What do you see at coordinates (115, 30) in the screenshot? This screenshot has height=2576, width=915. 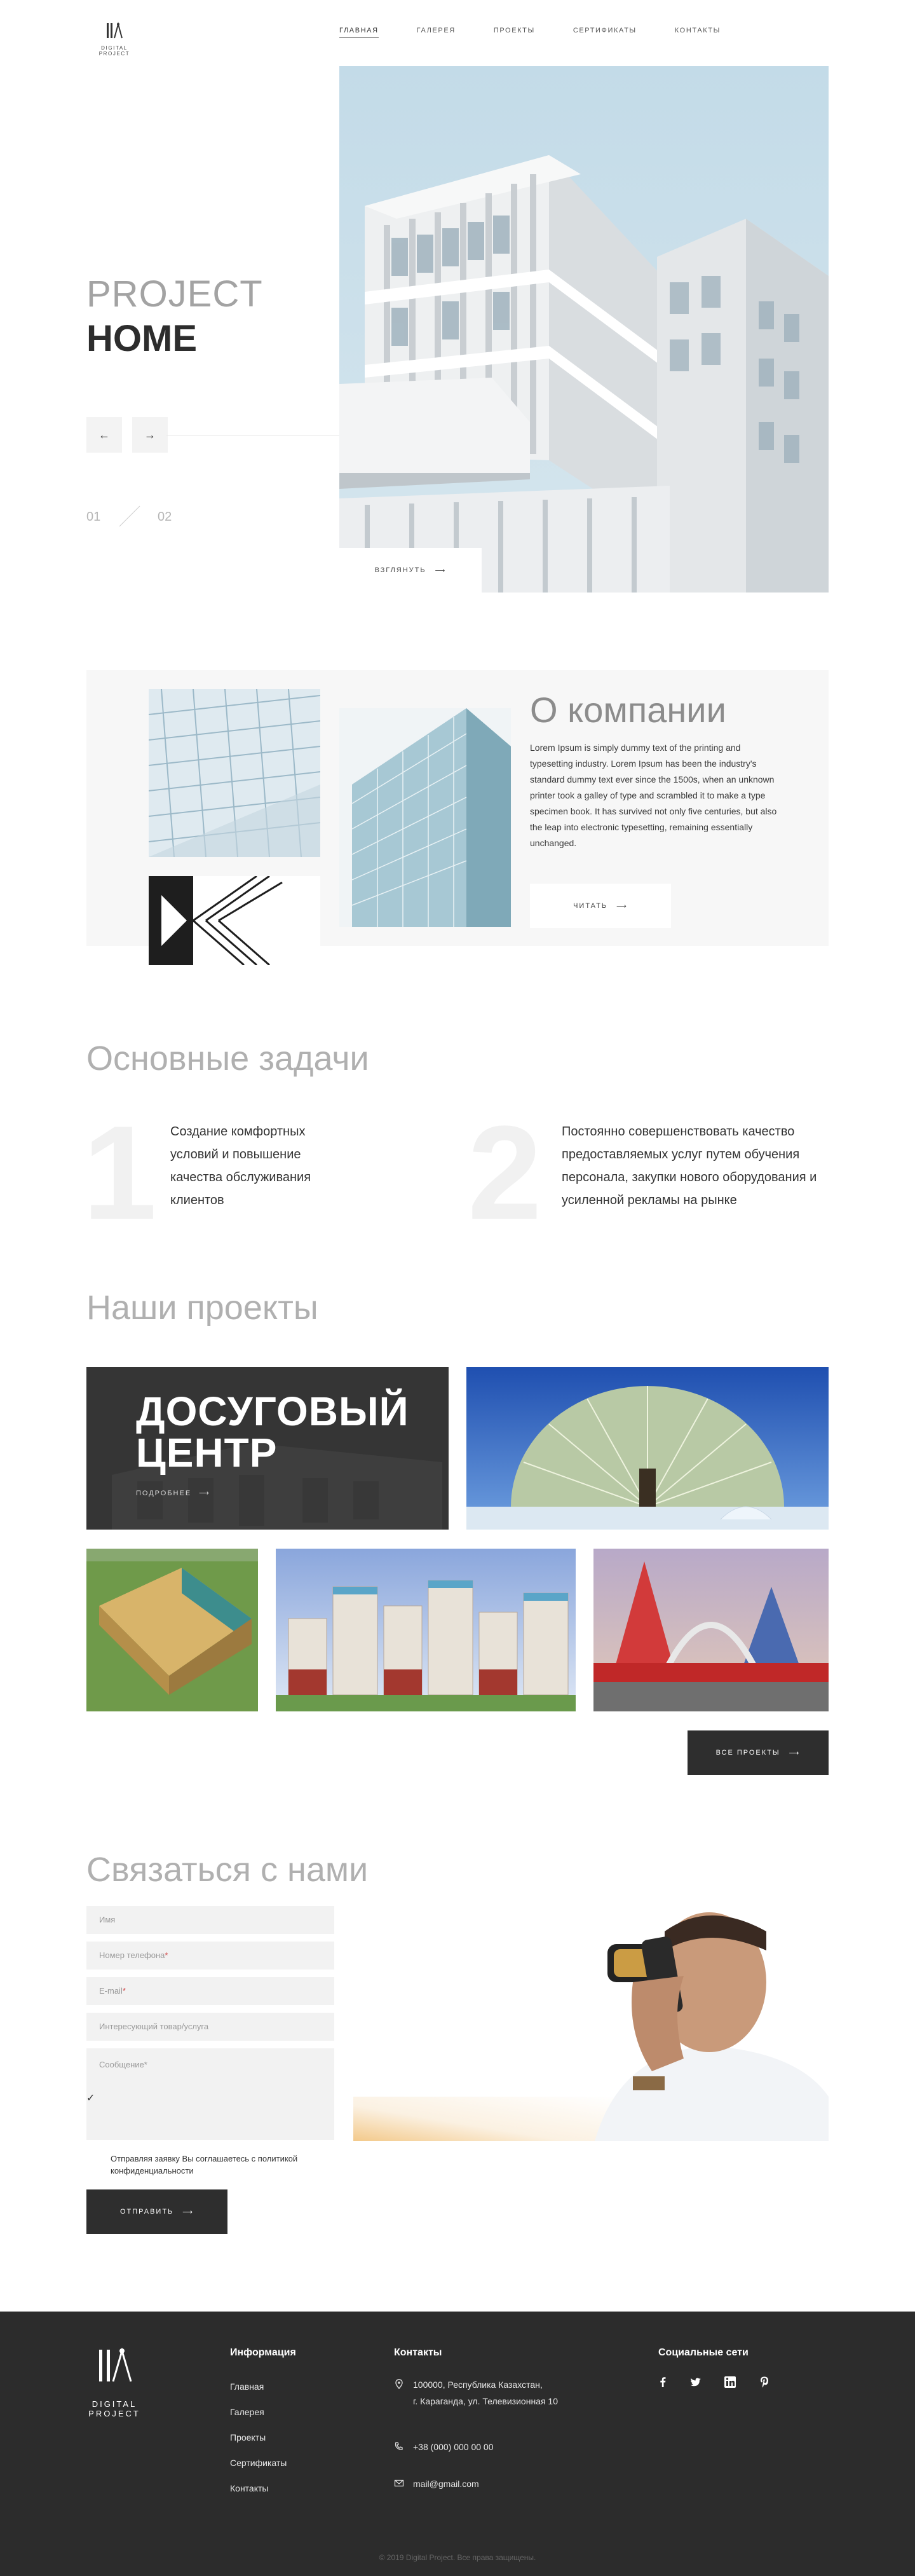 I see `logo-mark-icon` at bounding box center [115, 30].